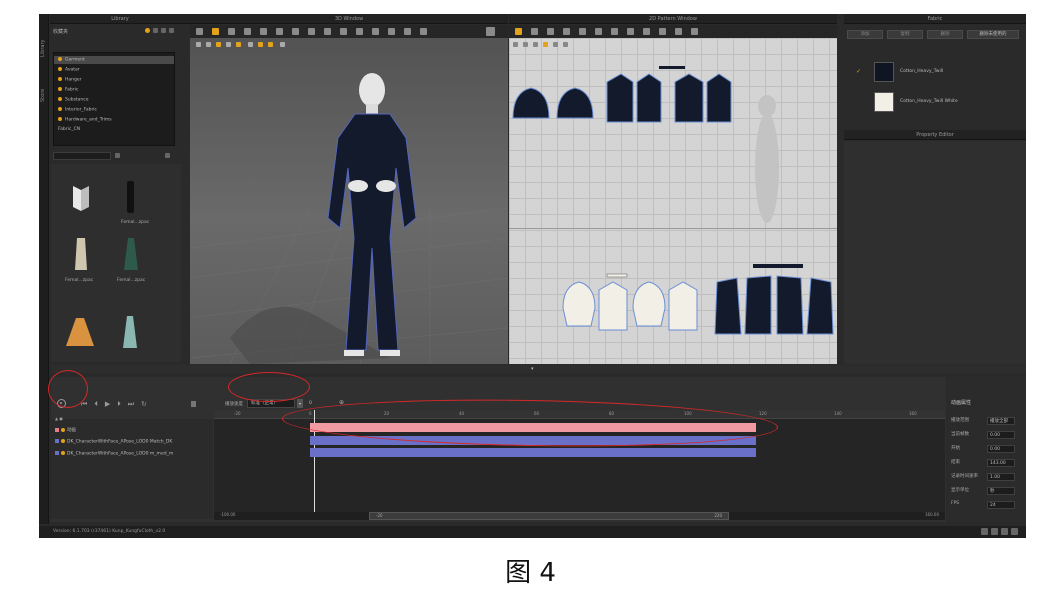 This screenshot has width=1061, height=596. Describe the element at coordinates (960, 434) in the screenshot. I see `property-label: 当前帧数` at that location.